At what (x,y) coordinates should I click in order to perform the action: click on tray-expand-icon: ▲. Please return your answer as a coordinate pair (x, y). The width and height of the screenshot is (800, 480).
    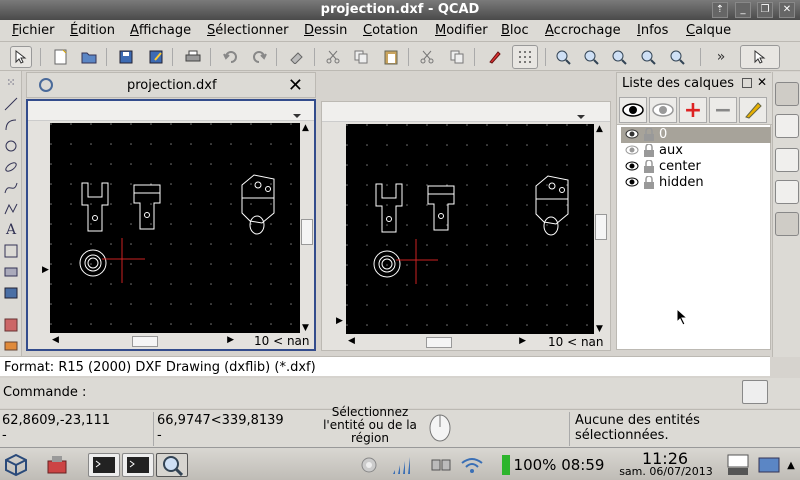
    Looking at the image, I should click on (791, 465).